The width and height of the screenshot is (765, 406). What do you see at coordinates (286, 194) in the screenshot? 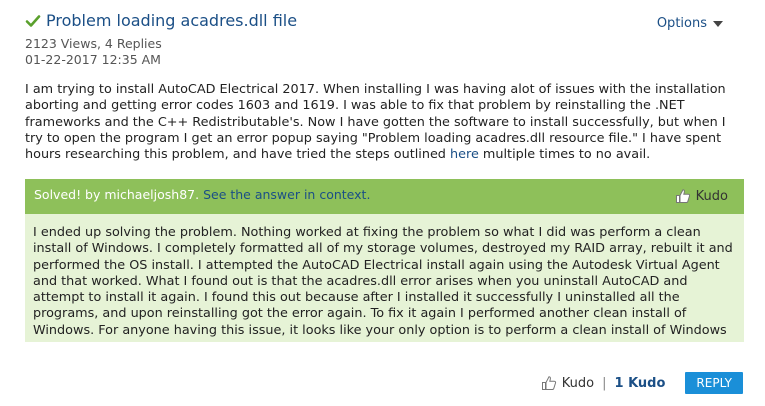
I see `see-answer-link: See the answer in context.` at bounding box center [286, 194].